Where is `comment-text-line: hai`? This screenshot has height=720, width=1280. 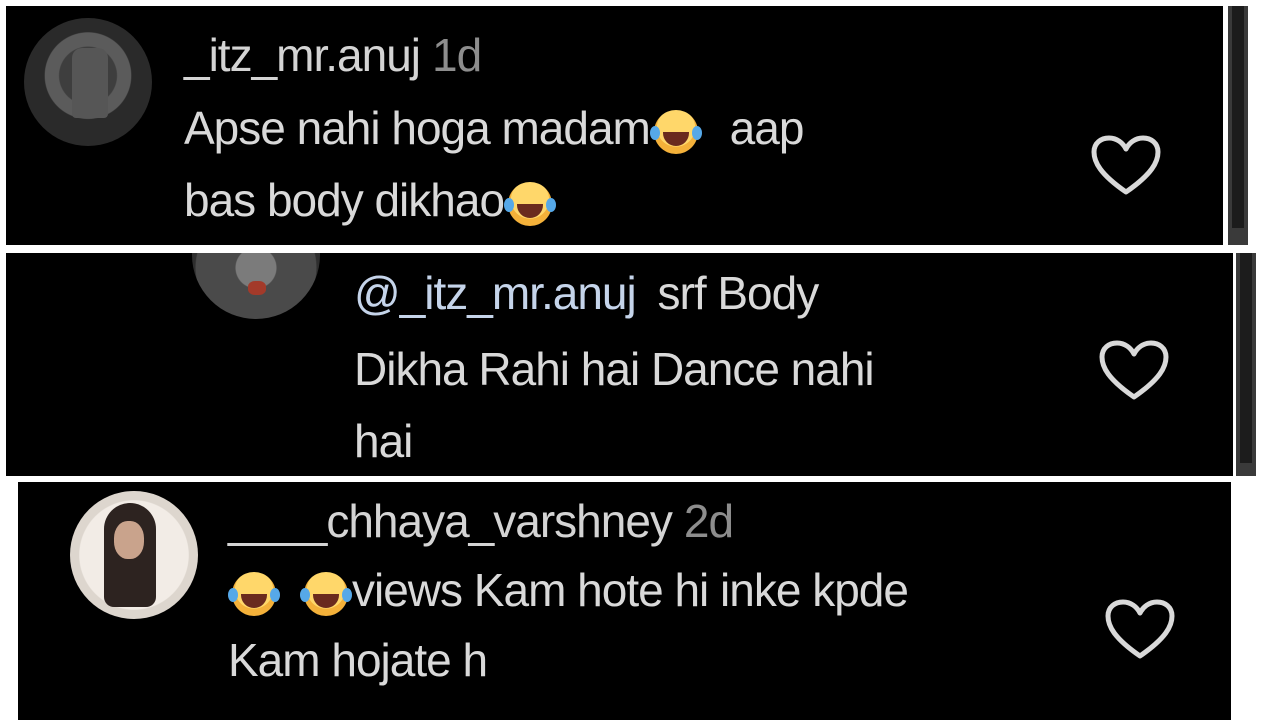 comment-text-line: hai is located at coordinates (383, 441).